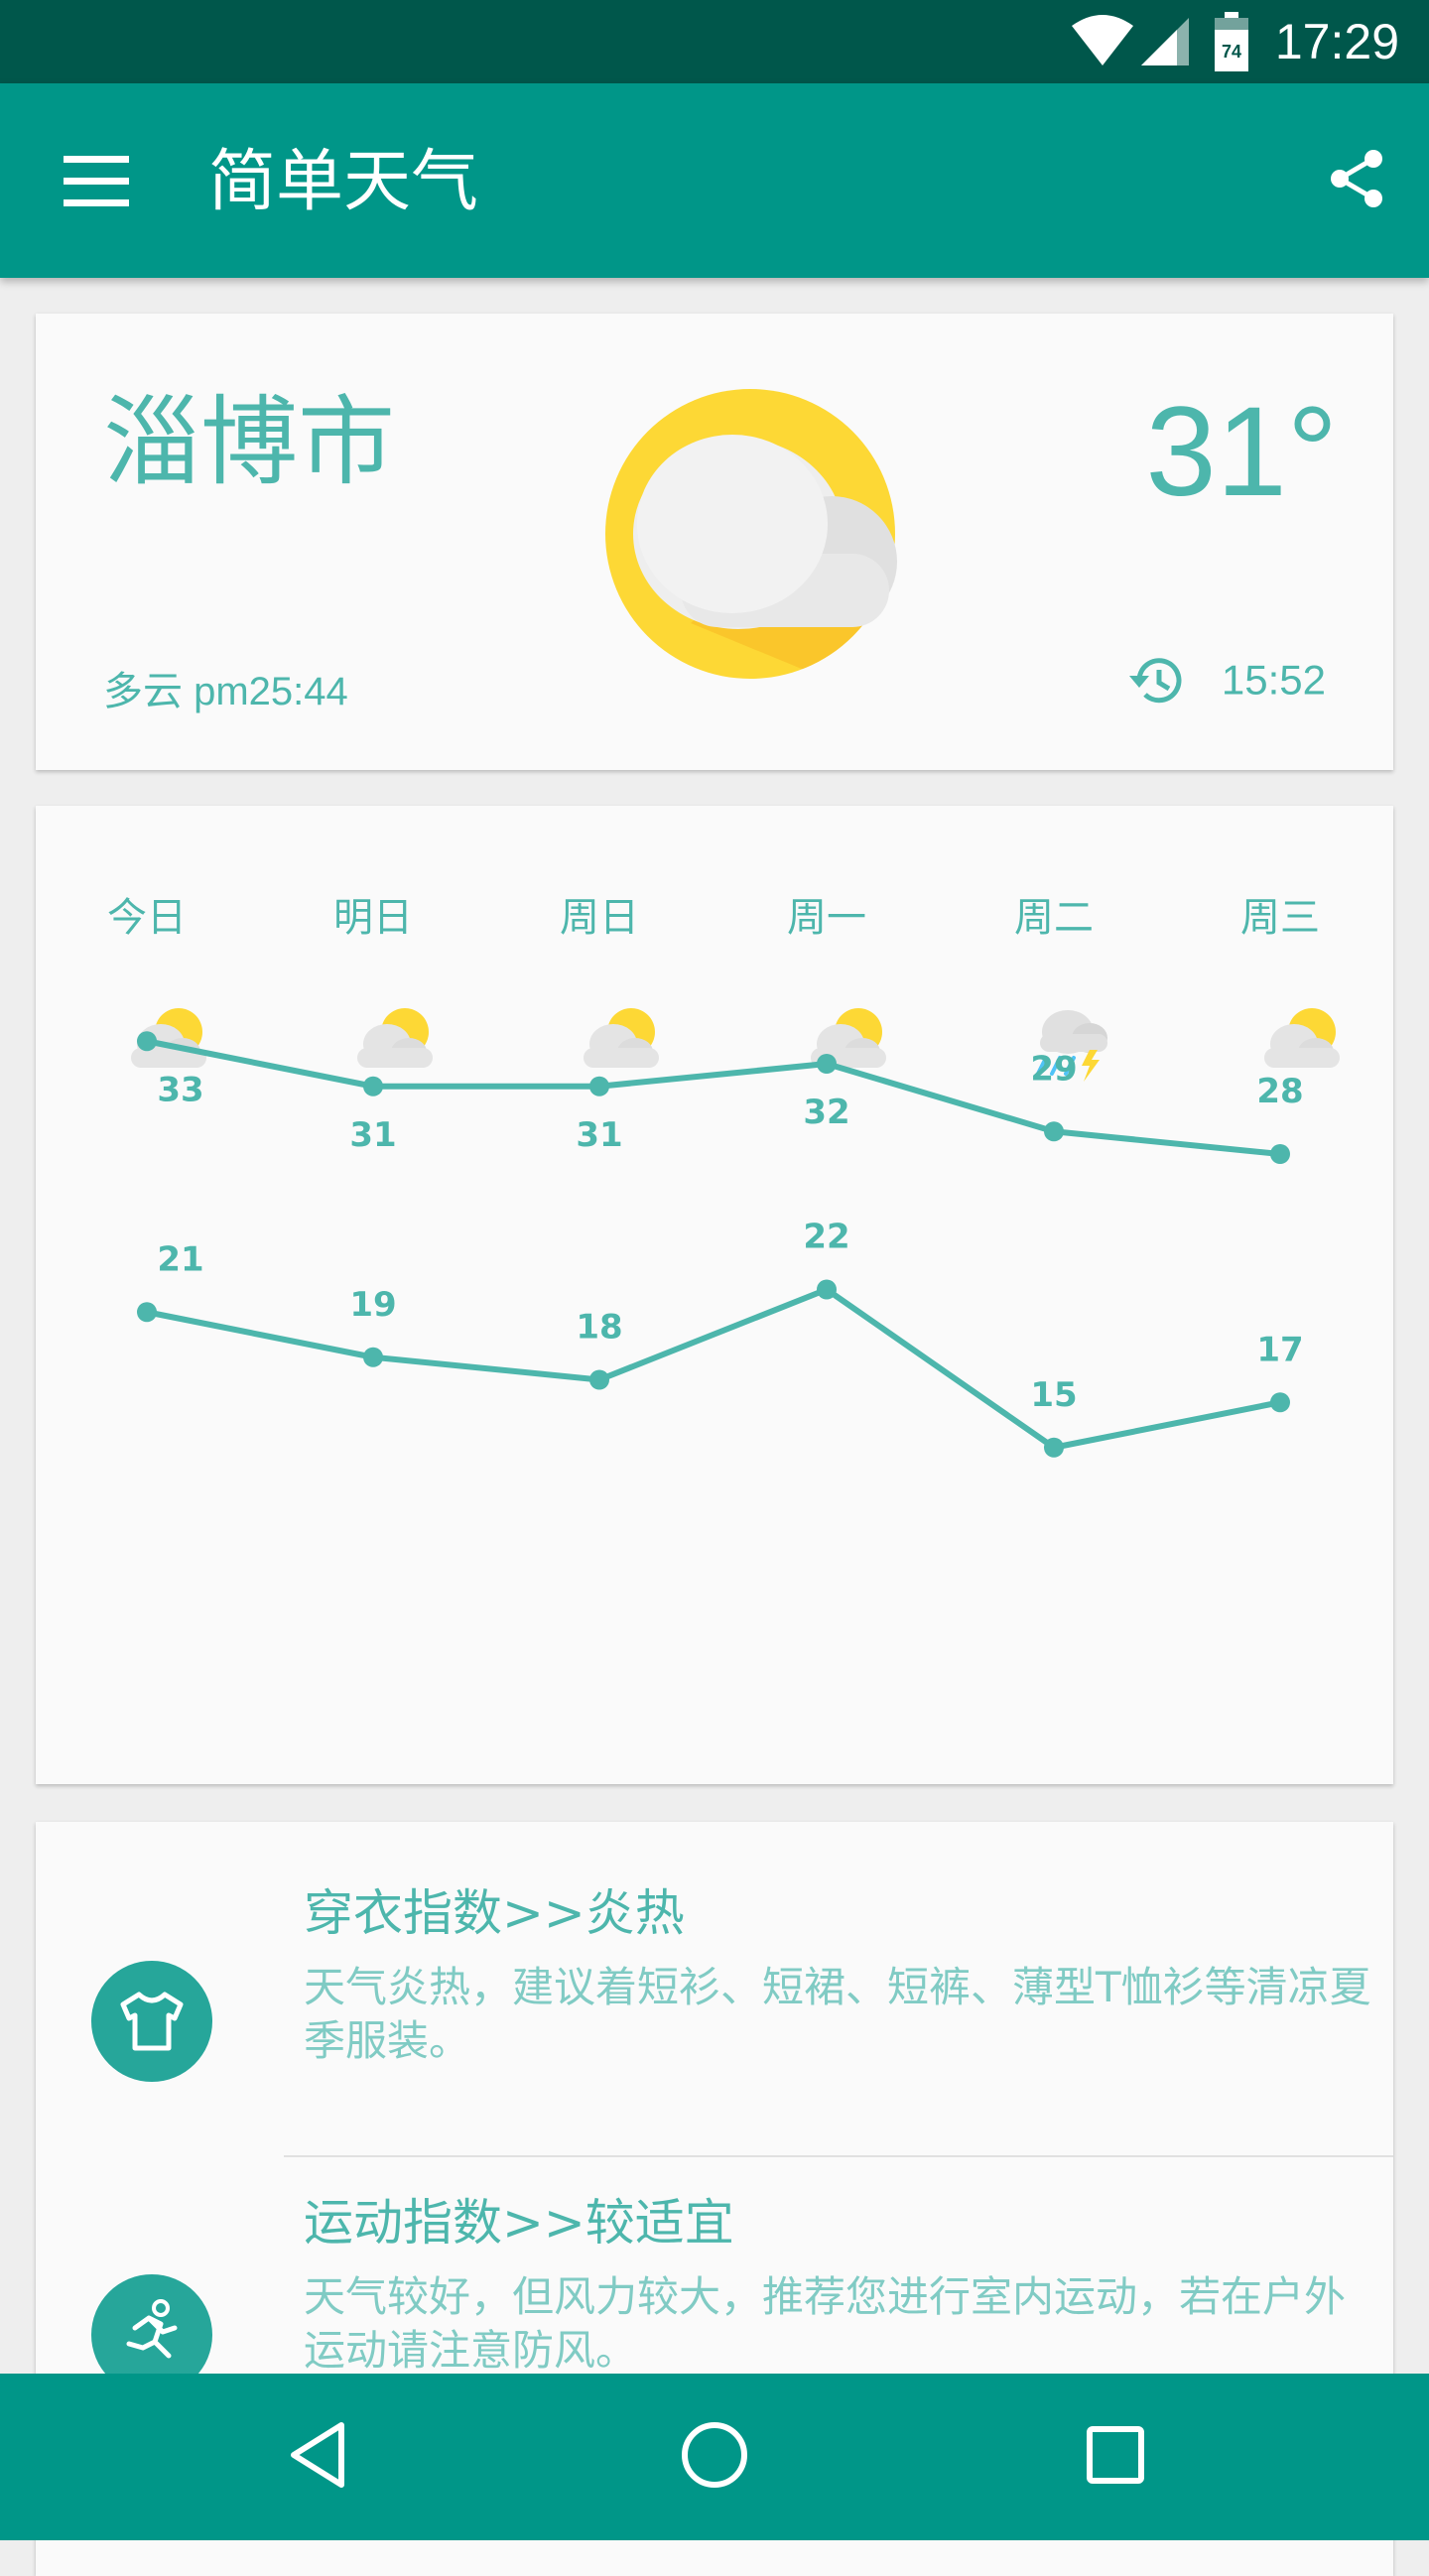 The height and width of the screenshot is (2576, 1429). I want to click on data-label: 32, so click(826, 1113).